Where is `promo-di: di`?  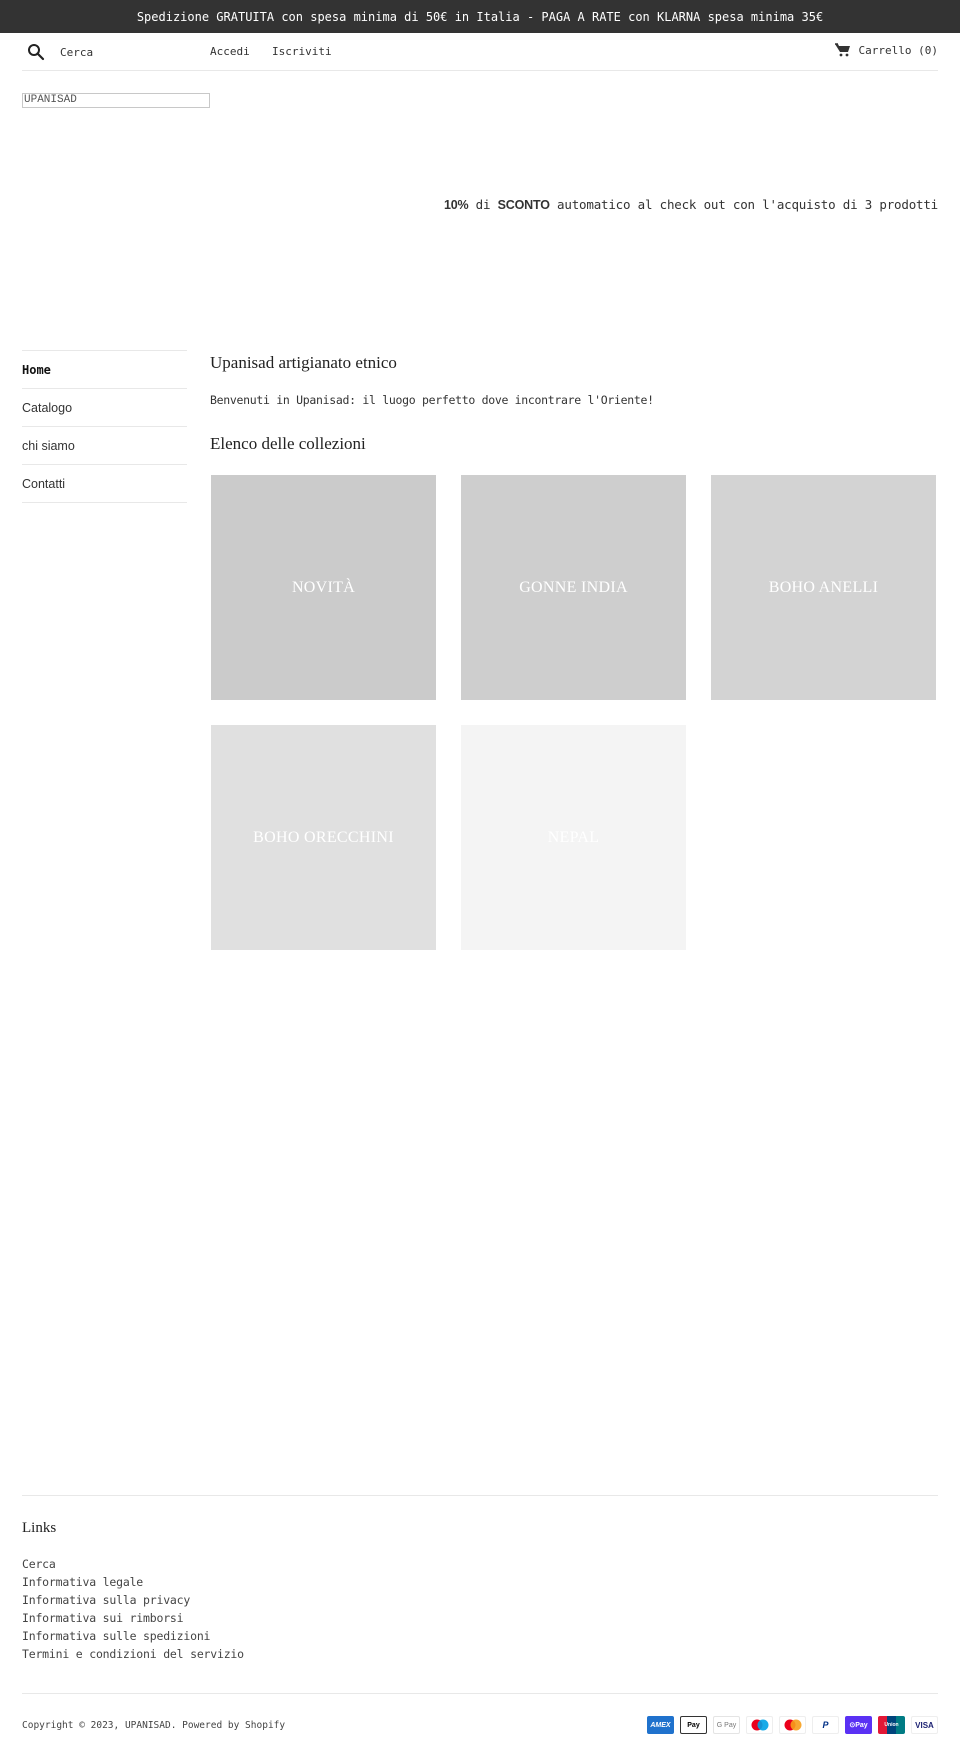 promo-di: di is located at coordinates (483, 204).